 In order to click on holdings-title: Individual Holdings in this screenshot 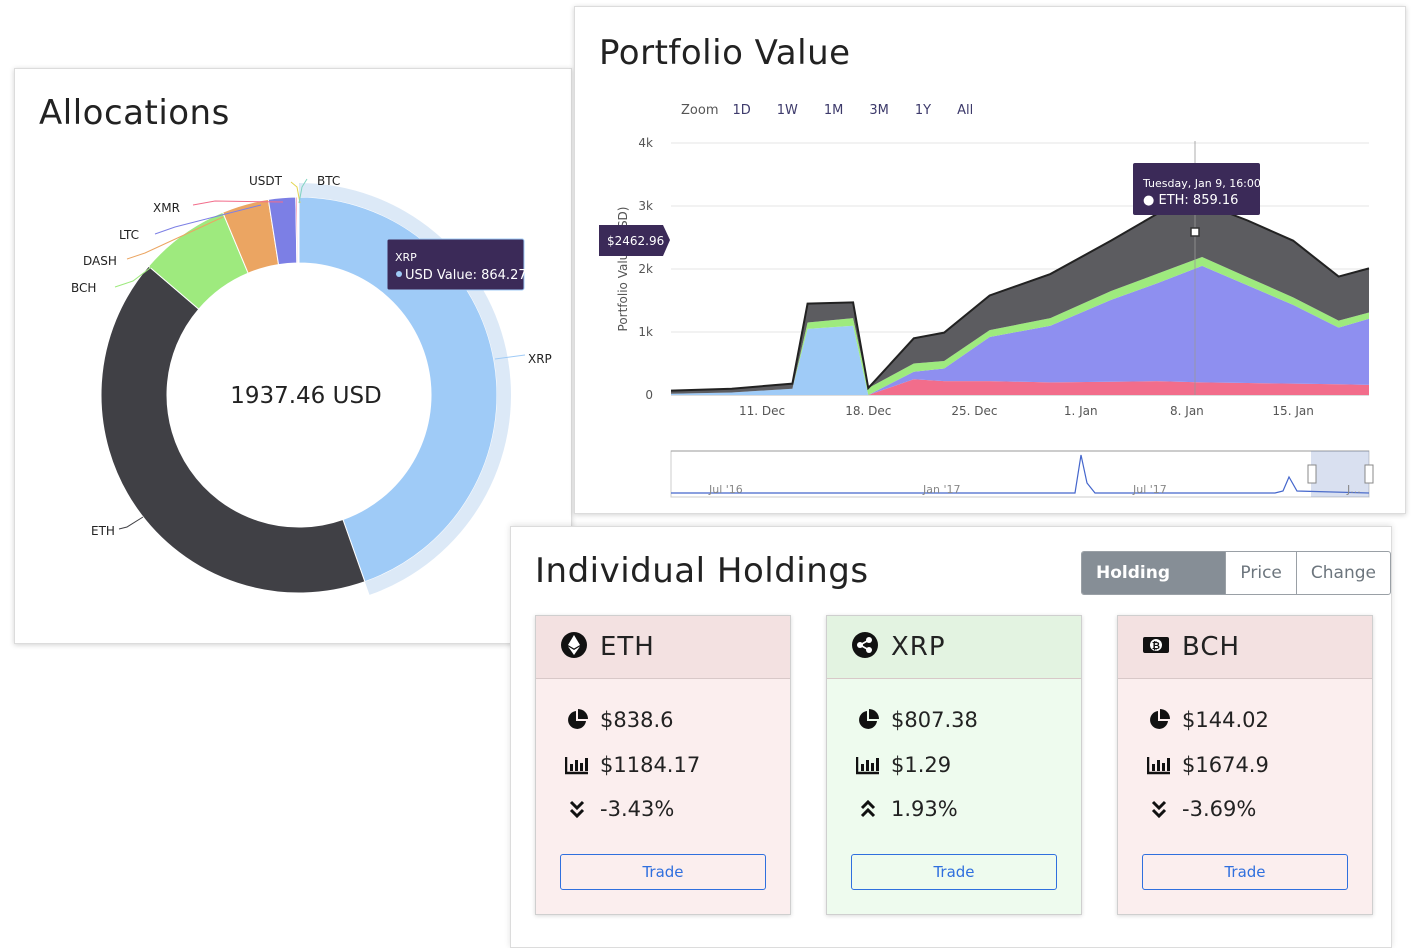, I will do `click(702, 571)`.